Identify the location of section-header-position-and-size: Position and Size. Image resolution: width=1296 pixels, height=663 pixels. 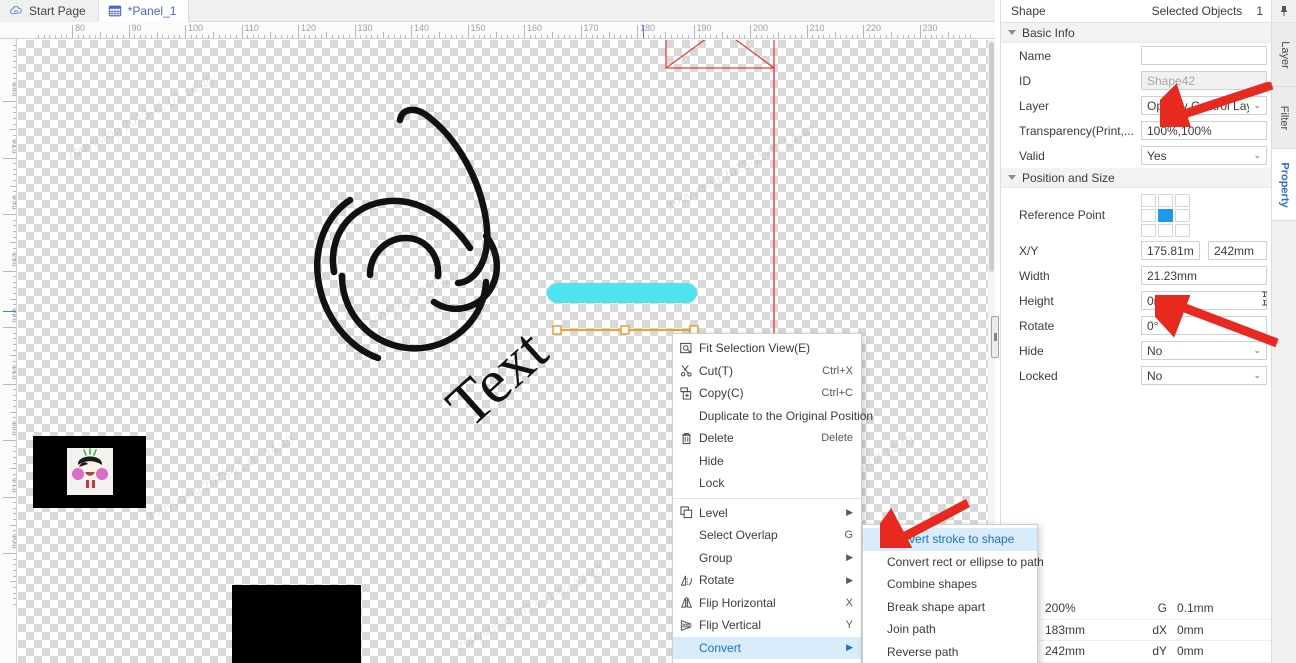
(1136, 178).